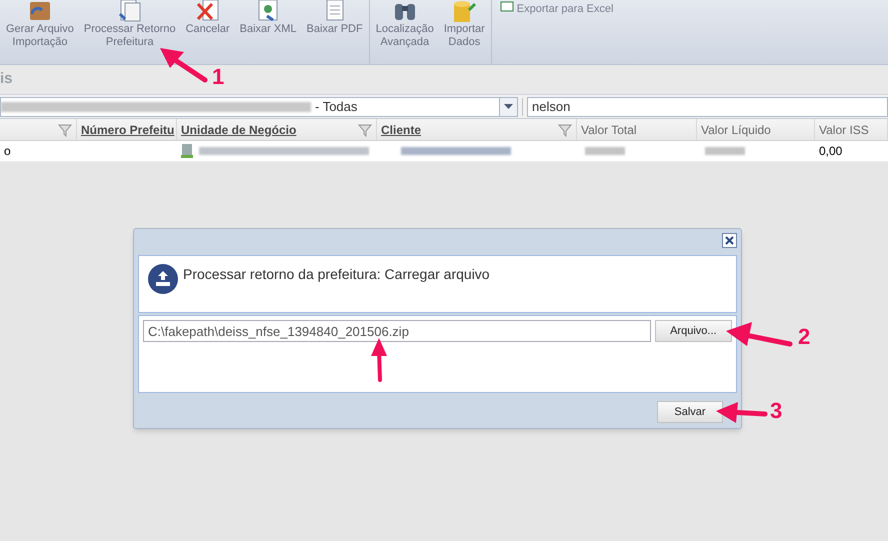  I want to click on save-button: Salvar, so click(690, 412).